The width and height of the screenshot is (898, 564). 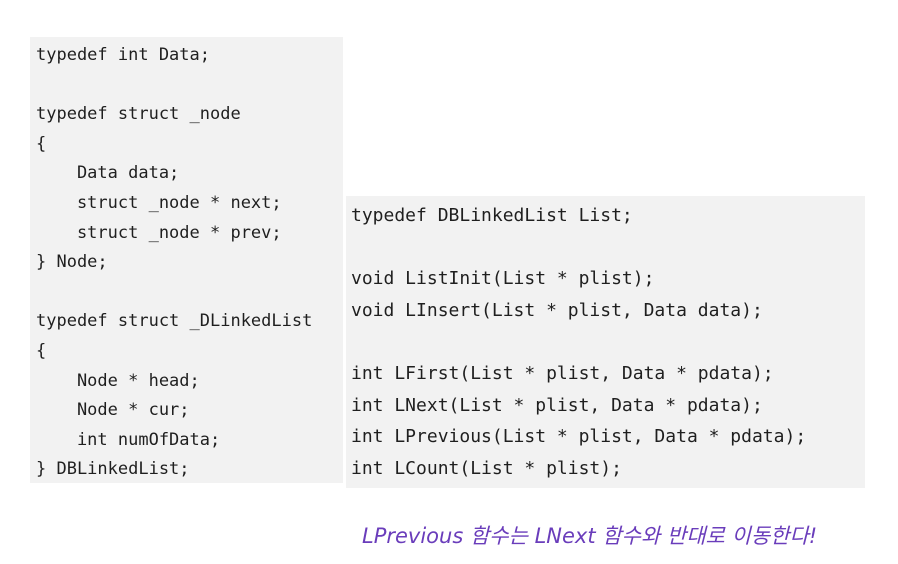 I want to click on code-line: void LInsert(List * plist, Data data);, so click(x=557, y=310).